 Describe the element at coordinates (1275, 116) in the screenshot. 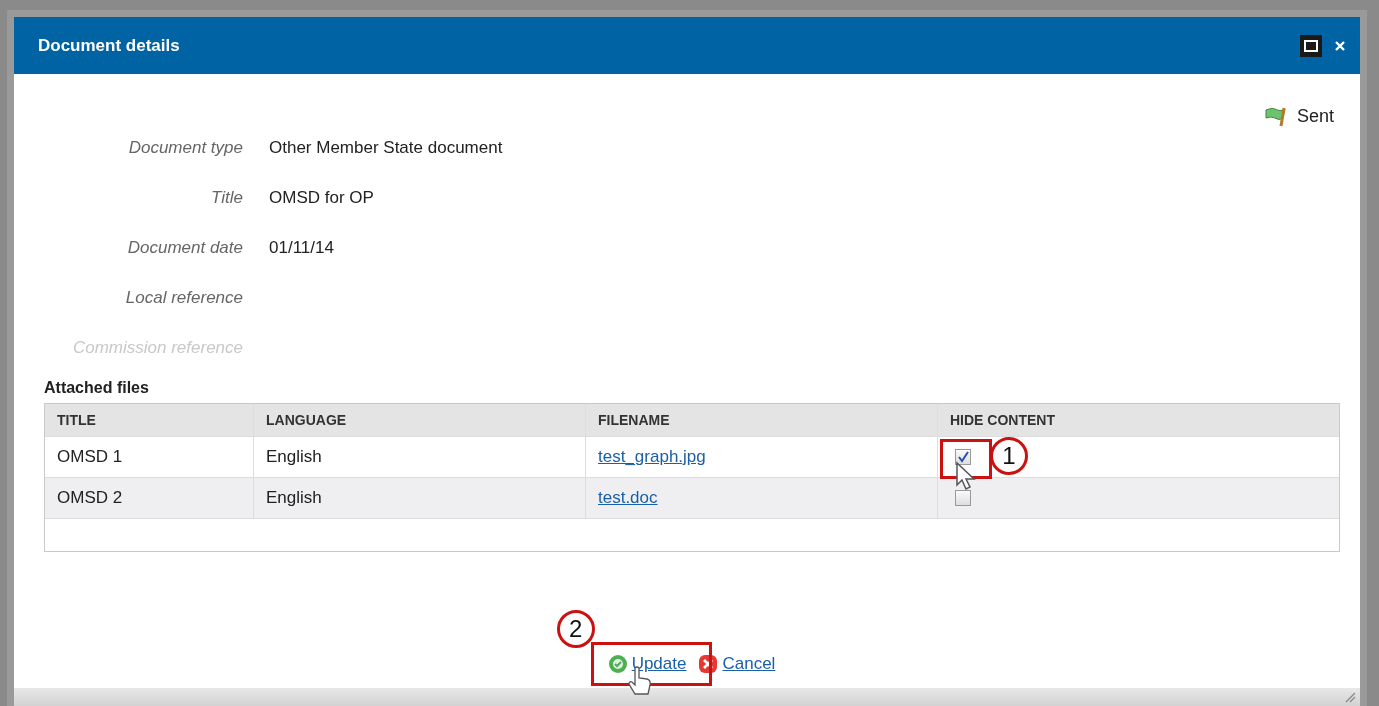

I see `flag-icon` at that location.